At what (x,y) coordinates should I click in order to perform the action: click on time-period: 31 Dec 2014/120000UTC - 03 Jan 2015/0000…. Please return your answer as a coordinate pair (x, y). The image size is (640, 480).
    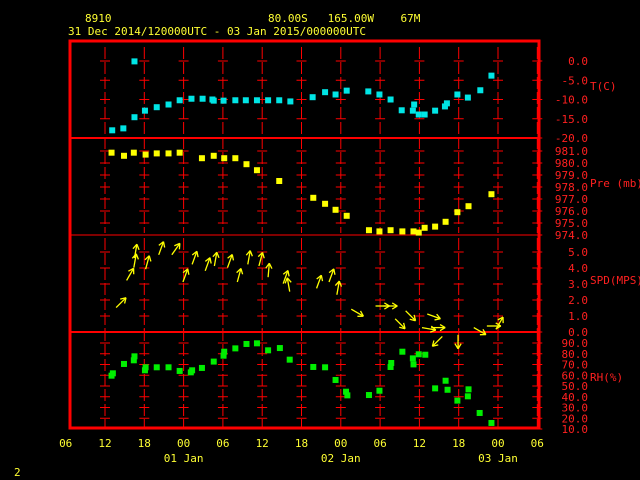
    Looking at the image, I should click on (217, 31).